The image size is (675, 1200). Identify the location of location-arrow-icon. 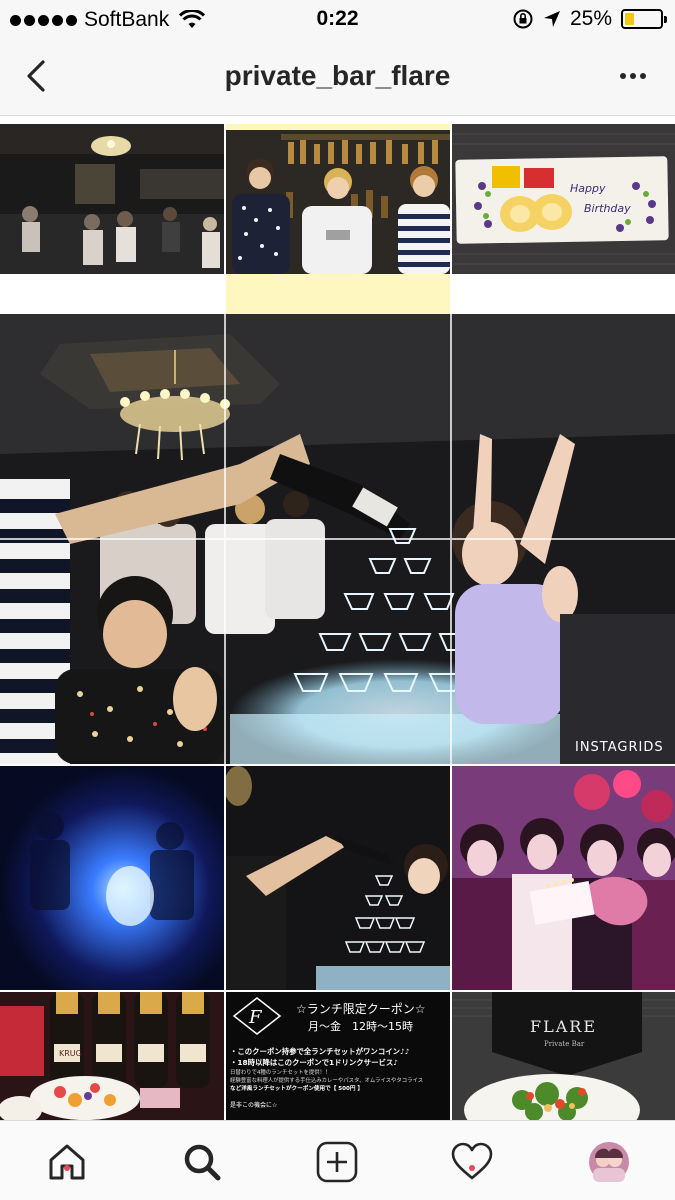
(551, 19).